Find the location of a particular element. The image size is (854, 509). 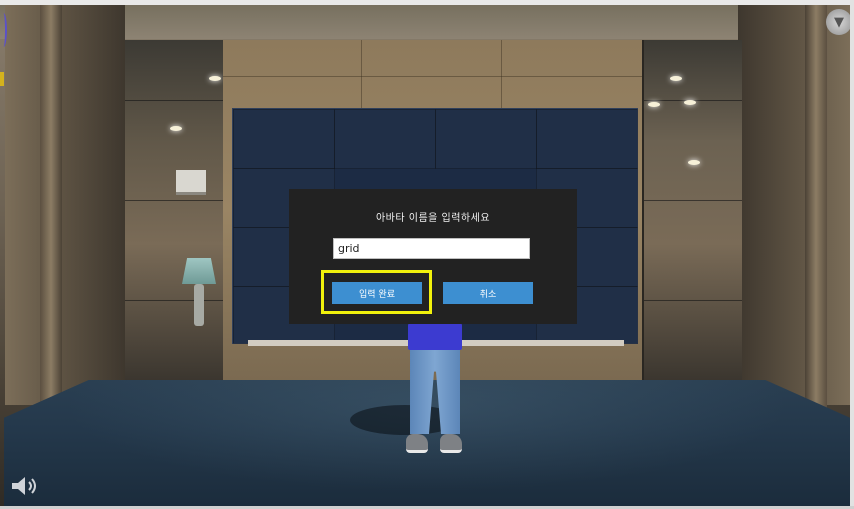

right-pillar is located at coordinates (816, 210).